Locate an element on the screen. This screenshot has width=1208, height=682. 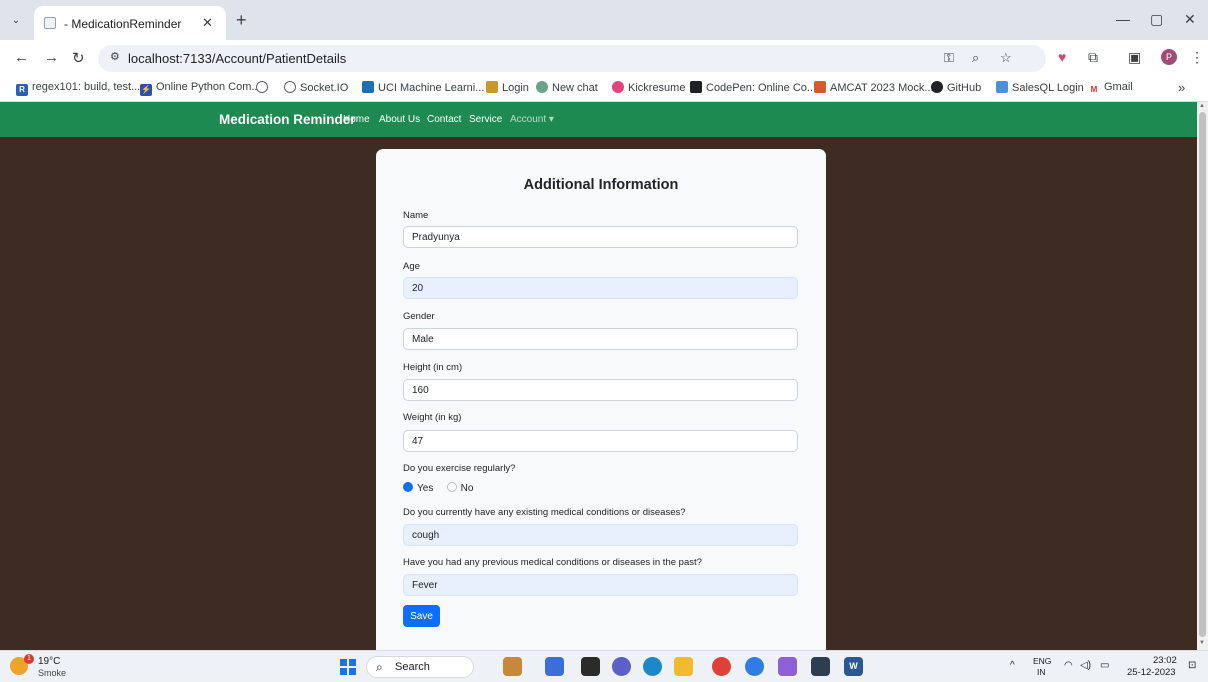
taskbar-visual-studio-icon is located at coordinates (787, 666).